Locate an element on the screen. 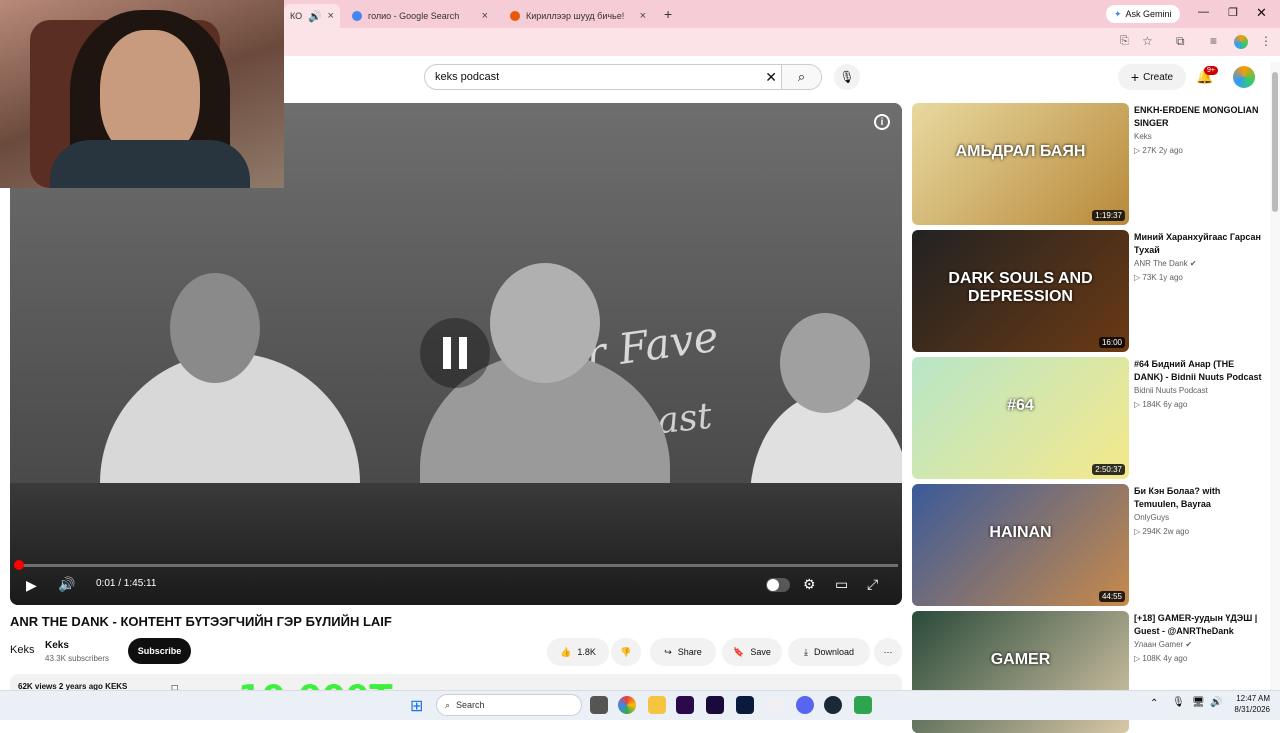 The height and width of the screenshot is (733, 1280). recommendation-channel: Bidnii Nuuts Podcast is located at coordinates (1171, 390).